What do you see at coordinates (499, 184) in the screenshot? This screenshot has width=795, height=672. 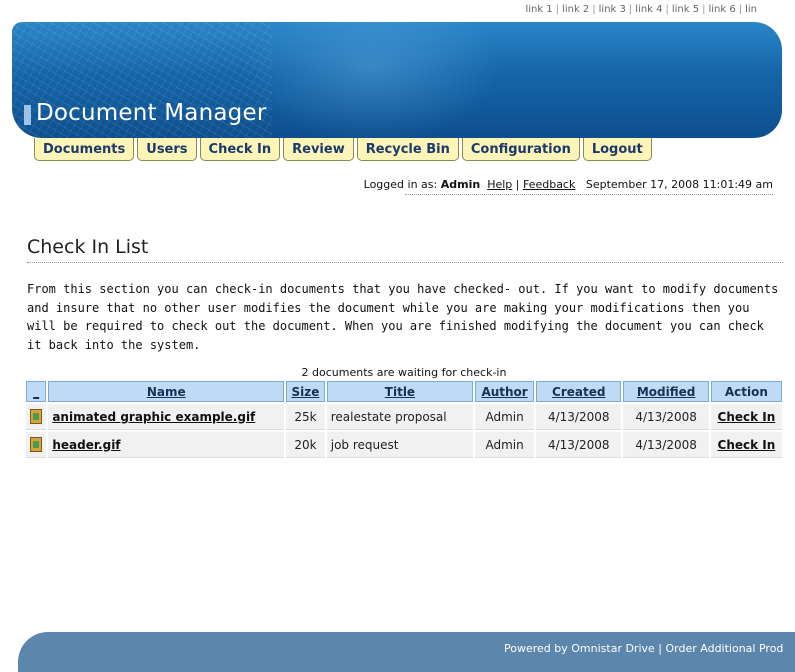 I see `help-link: Help` at bounding box center [499, 184].